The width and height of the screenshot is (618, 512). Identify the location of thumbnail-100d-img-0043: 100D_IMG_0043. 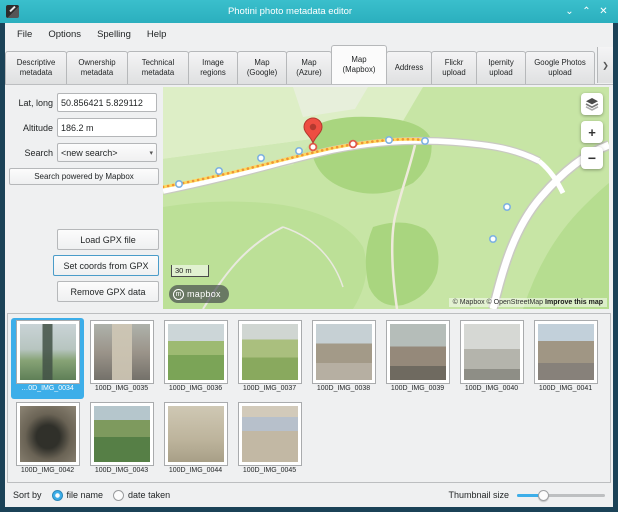
(121, 440).